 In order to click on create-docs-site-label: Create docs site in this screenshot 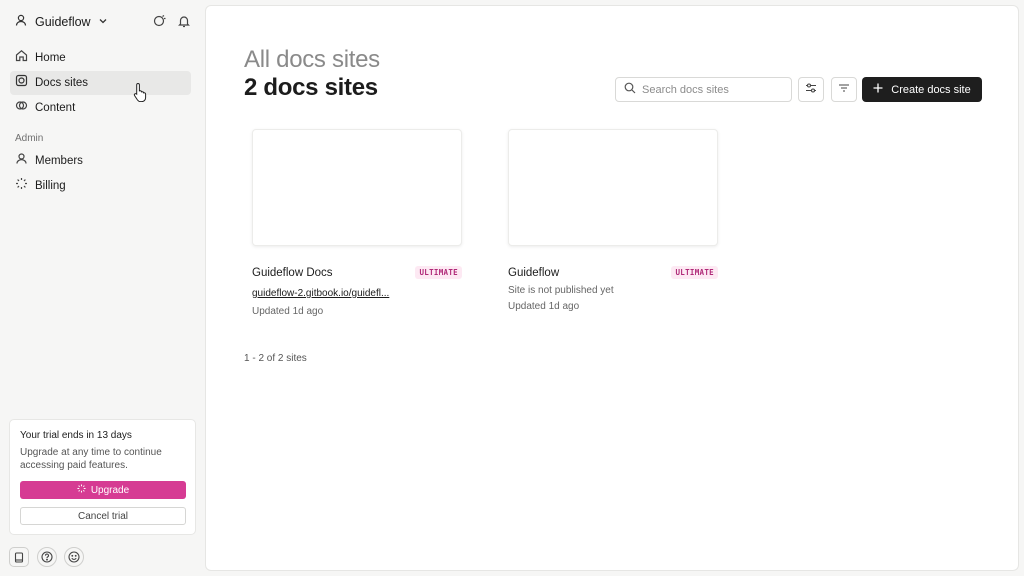, I will do `click(931, 89)`.